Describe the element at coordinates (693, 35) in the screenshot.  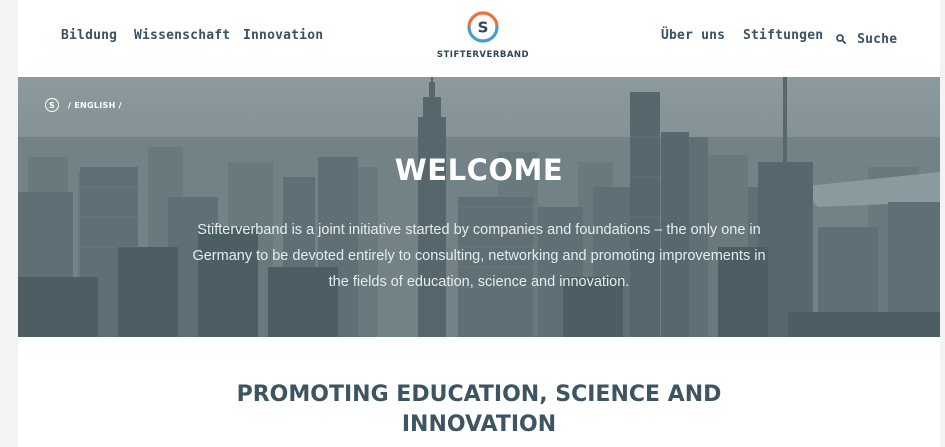
I see `nav-ueber-uns: Über uns` at that location.